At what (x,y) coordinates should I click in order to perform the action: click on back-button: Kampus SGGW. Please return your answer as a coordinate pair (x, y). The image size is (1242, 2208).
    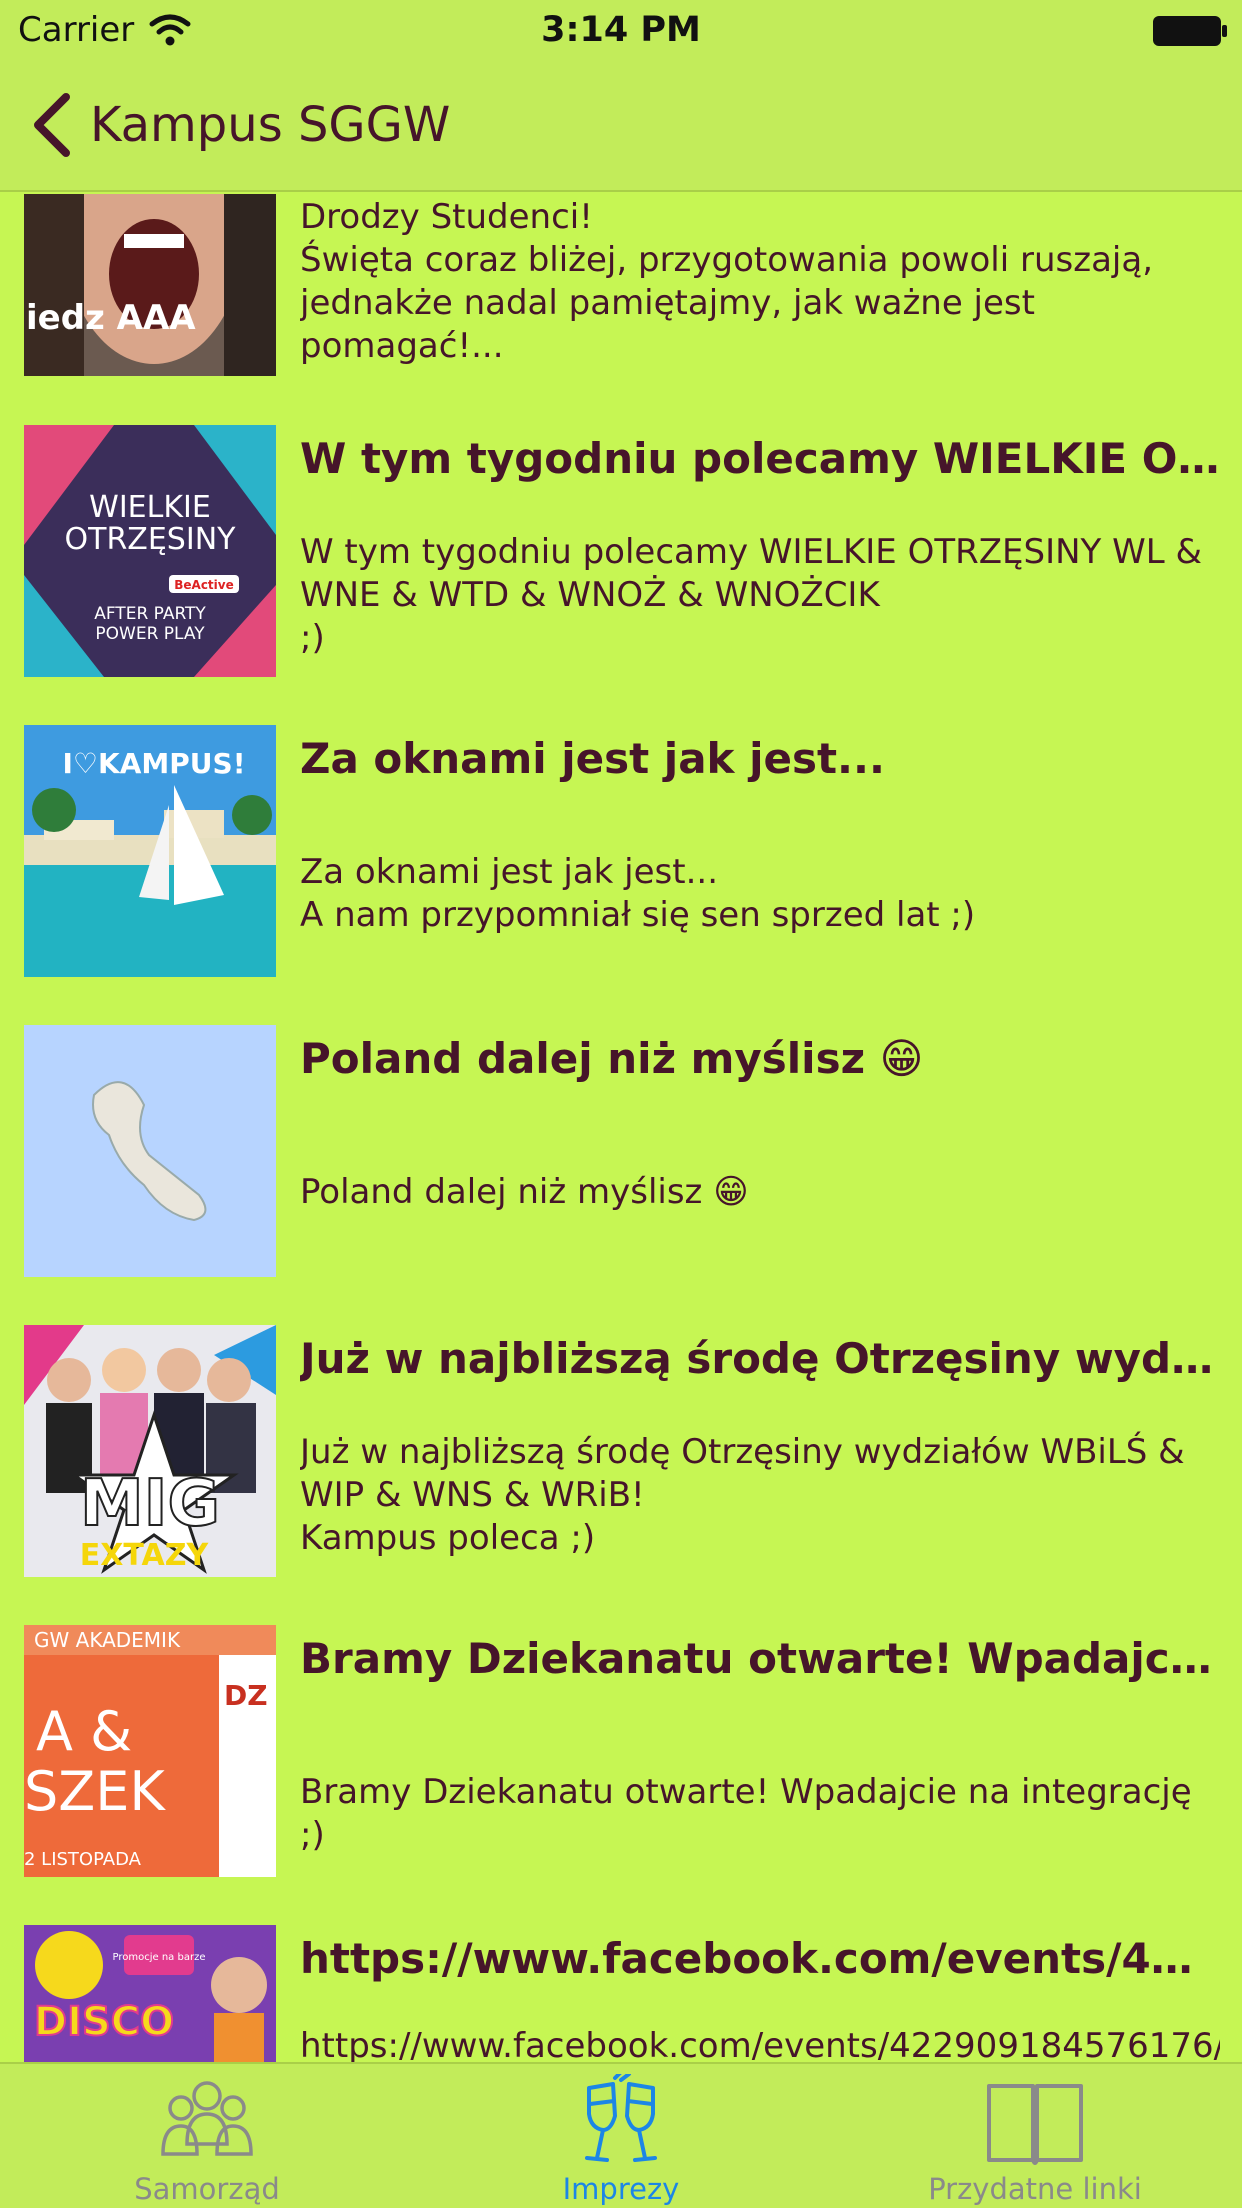
    Looking at the image, I should click on (240, 125).